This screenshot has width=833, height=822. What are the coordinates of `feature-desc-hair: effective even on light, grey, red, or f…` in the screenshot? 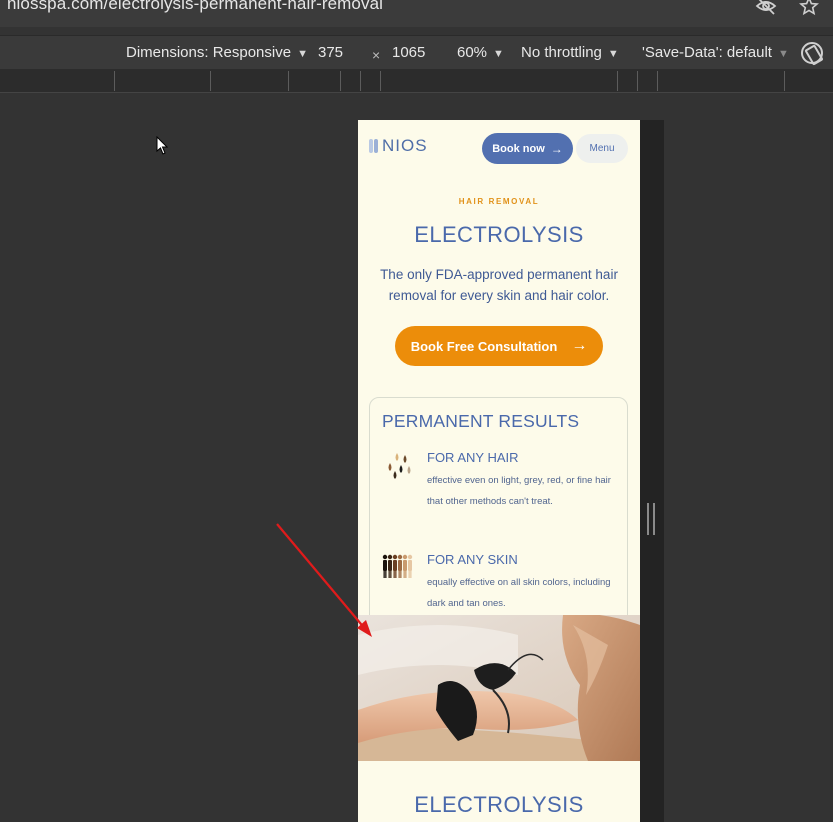 It's located at (519, 491).